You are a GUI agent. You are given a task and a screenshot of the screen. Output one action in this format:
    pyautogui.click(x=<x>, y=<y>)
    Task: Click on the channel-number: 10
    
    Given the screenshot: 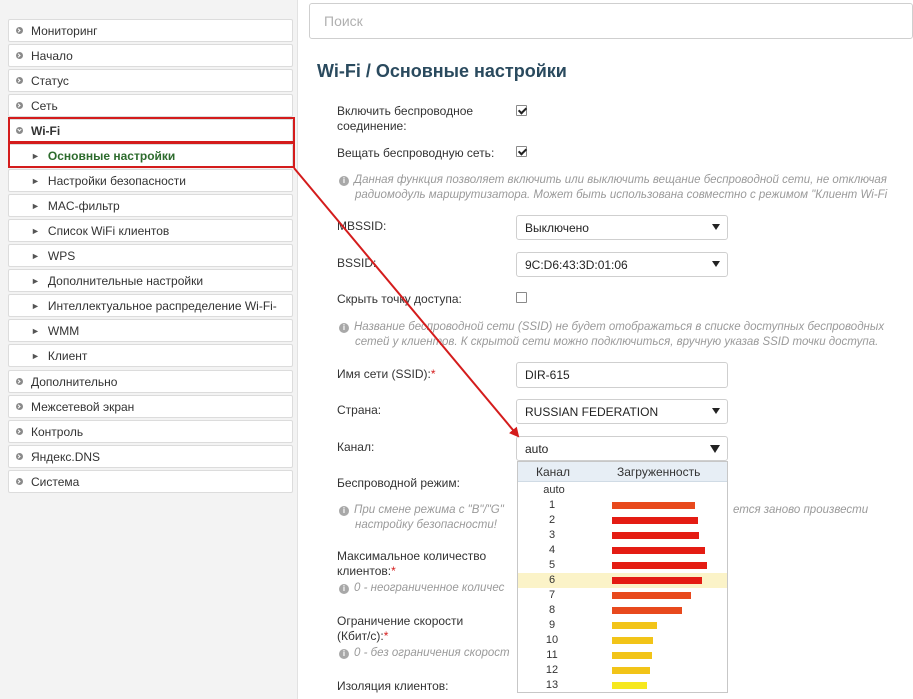 What is the action you would take?
    pyautogui.click(x=552, y=640)
    